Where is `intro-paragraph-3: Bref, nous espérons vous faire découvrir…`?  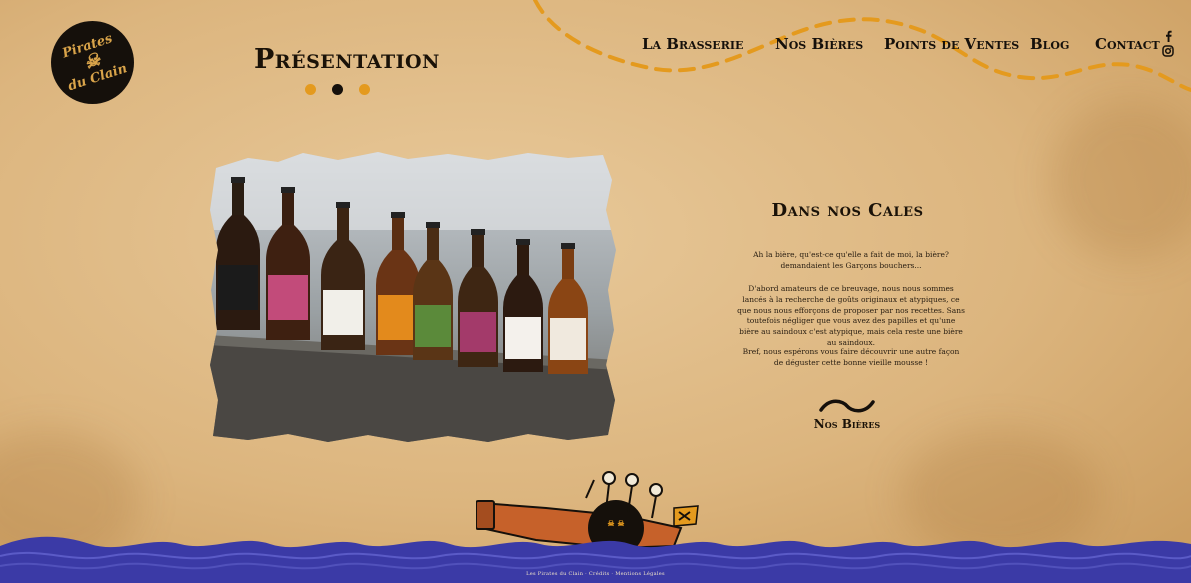
intro-paragraph-3: Bref, nous espérons vous faire découvrir… is located at coordinates (851, 357).